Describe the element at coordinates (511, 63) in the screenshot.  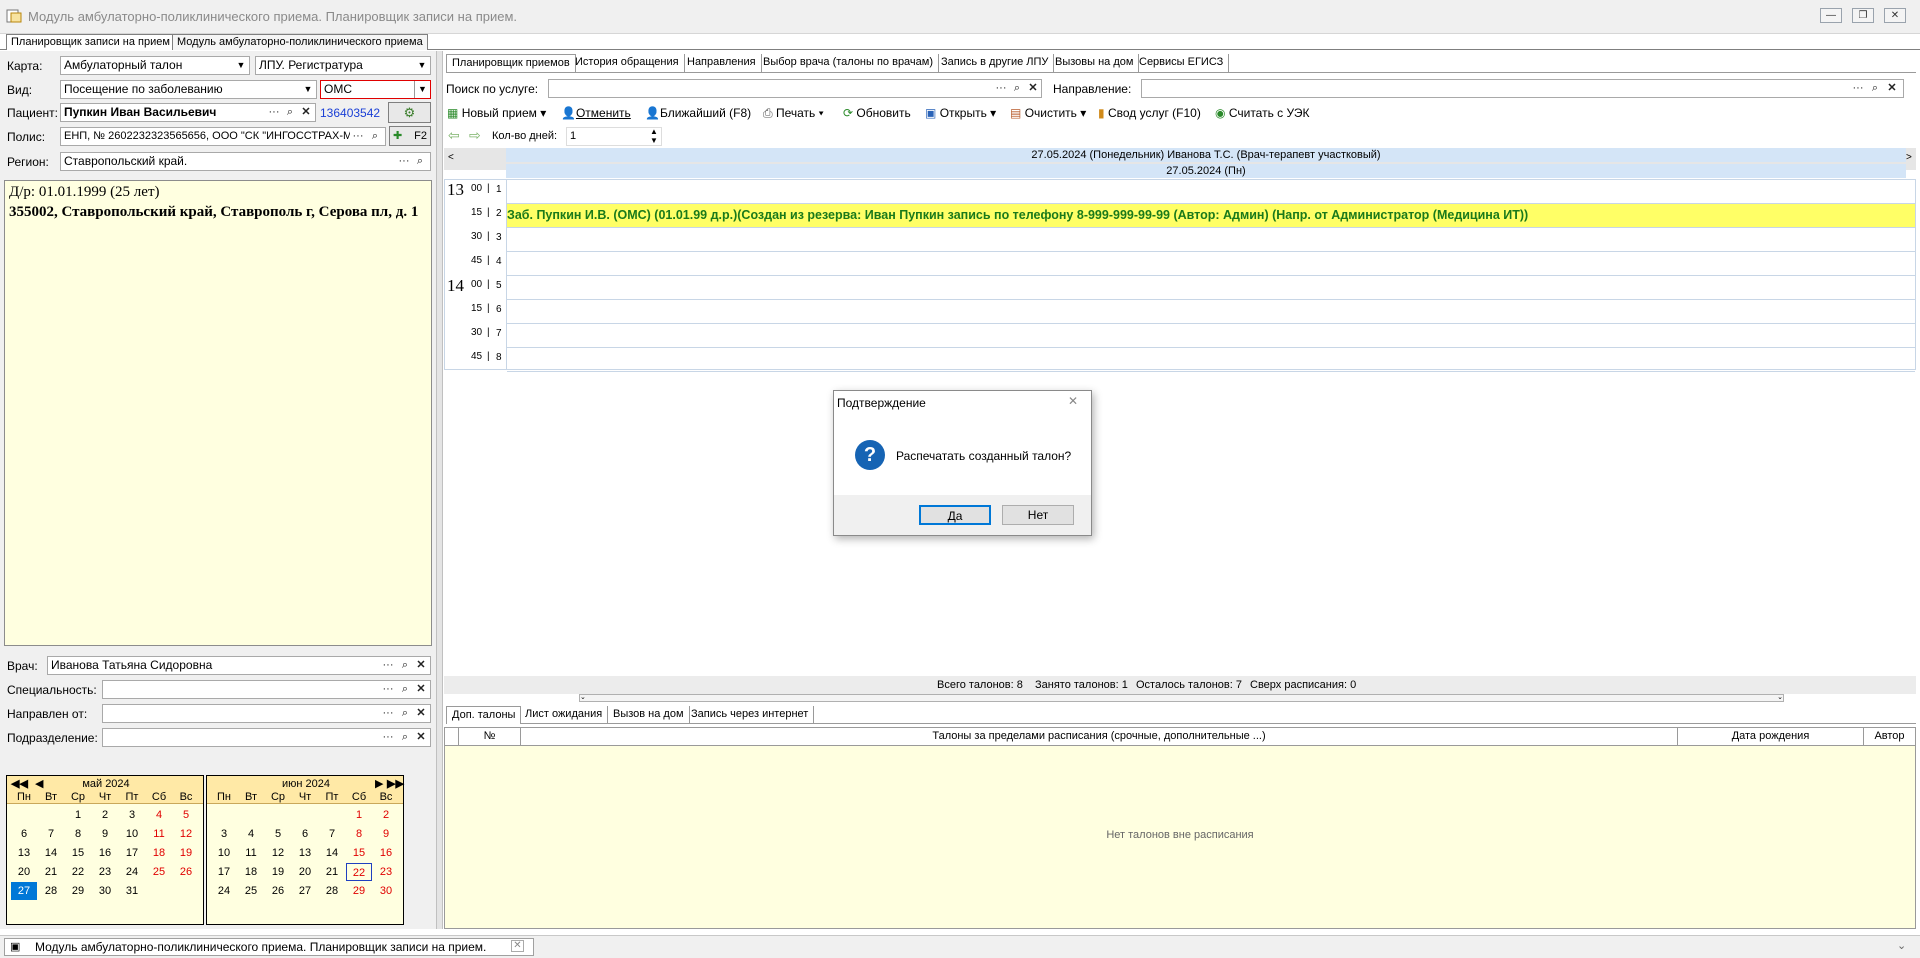
I see `tab-1: Планировщик приемов` at that location.